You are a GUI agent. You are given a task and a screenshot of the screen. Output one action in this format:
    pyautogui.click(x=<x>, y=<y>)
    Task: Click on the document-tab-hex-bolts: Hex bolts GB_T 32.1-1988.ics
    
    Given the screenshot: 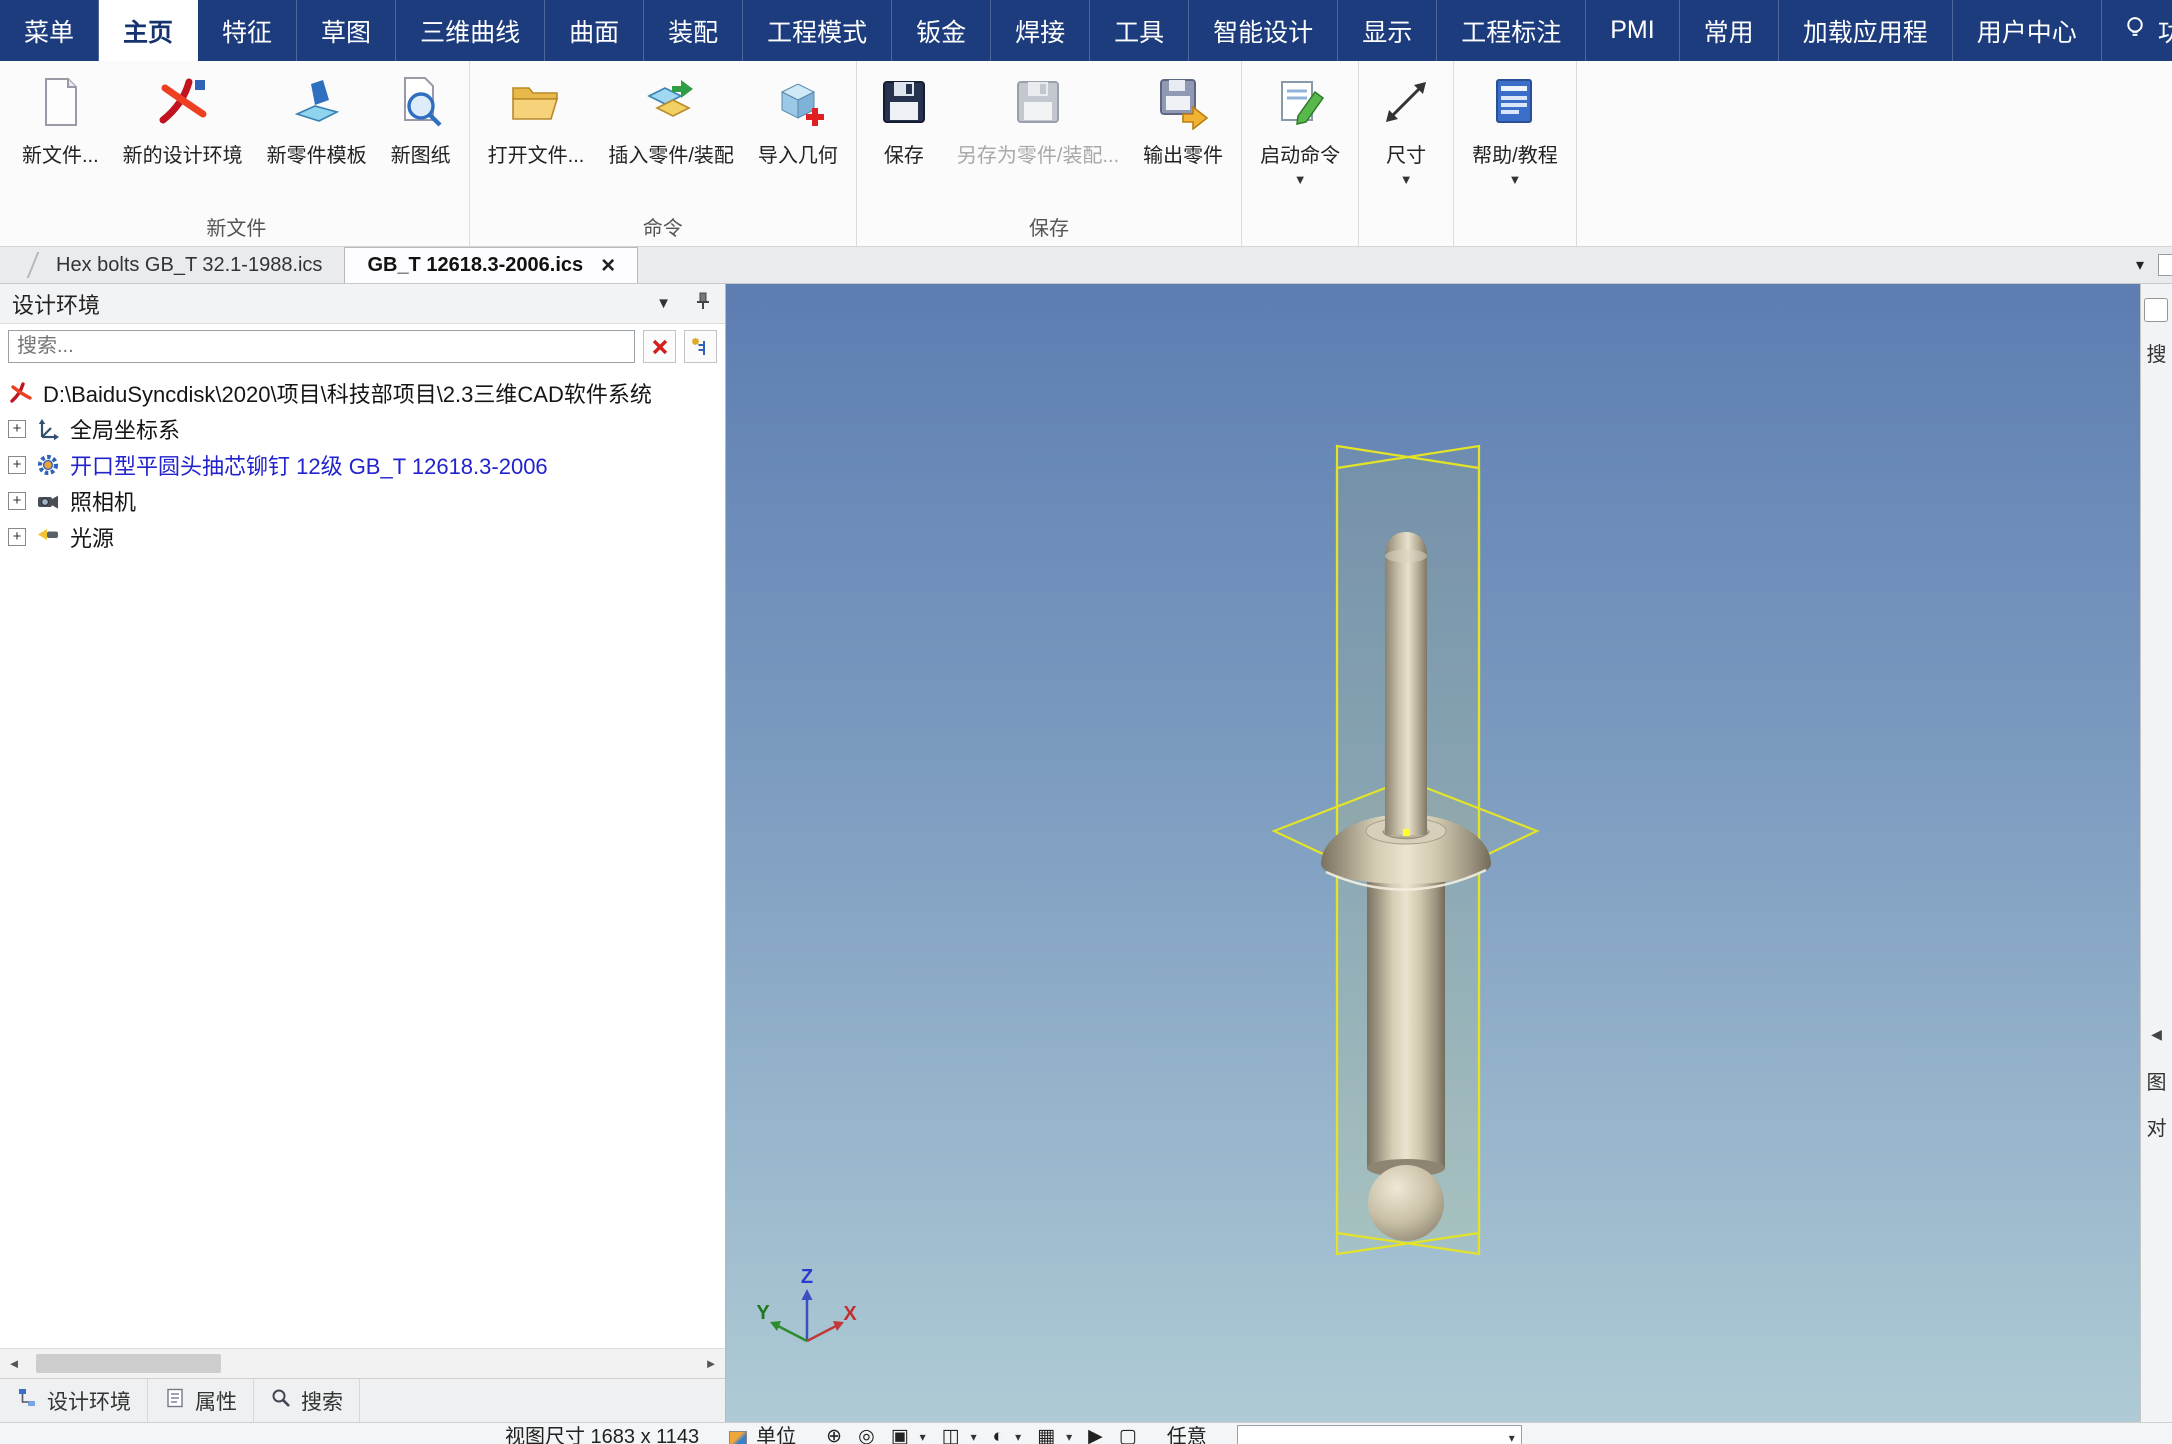 What is the action you would take?
    pyautogui.click(x=189, y=265)
    